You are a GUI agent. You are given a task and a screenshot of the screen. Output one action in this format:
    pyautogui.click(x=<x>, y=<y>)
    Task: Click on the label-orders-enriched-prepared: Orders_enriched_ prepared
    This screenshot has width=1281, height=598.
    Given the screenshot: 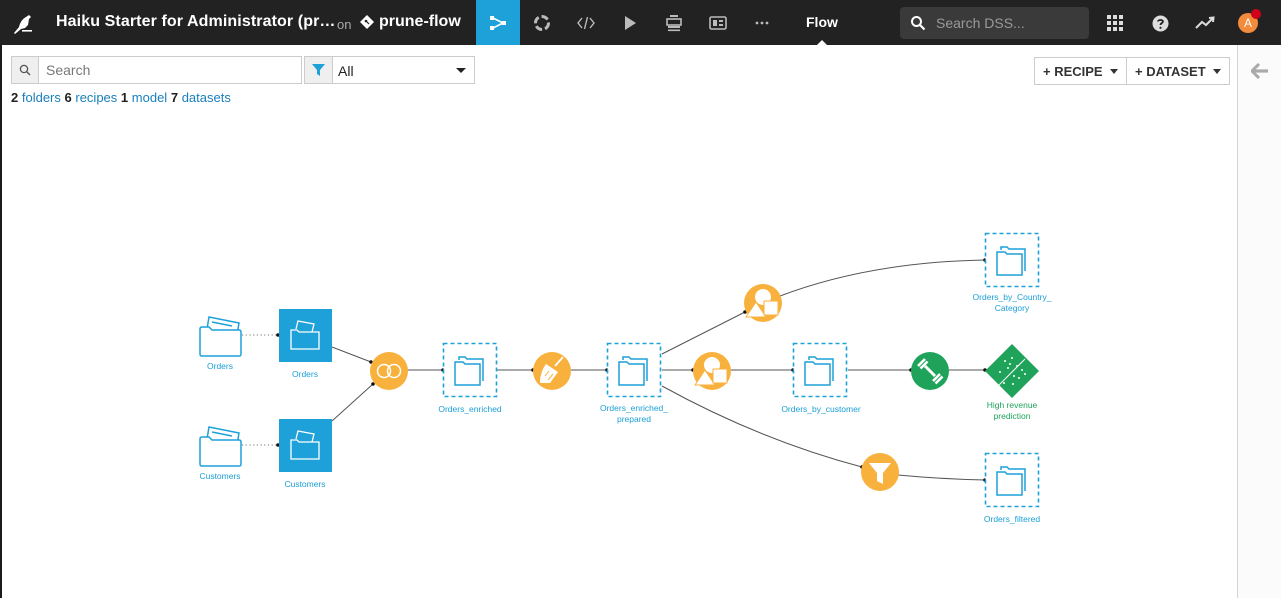 What is the action you would take?
    pyautogui.click(x=634, y=414)
    